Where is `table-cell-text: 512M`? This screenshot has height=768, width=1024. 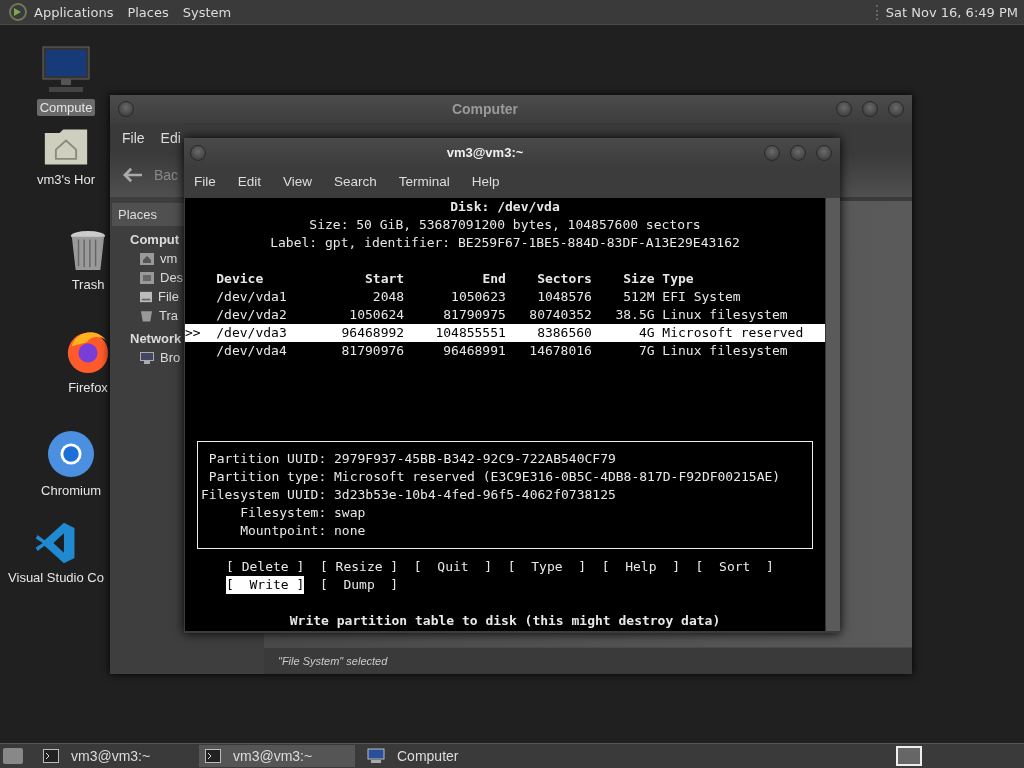 table-cell-text: 512M is located at coordinates (638, 297).